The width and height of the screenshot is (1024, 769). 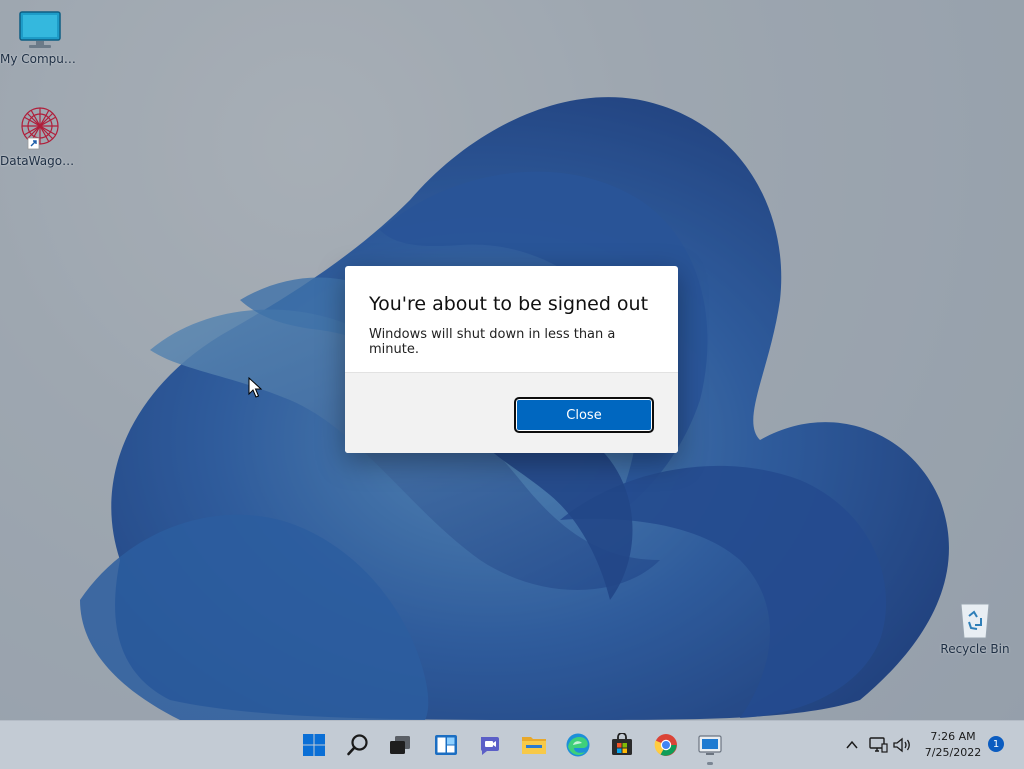 I want to click on desktop-icon-label: My Computer, so click(x=40, y=59).